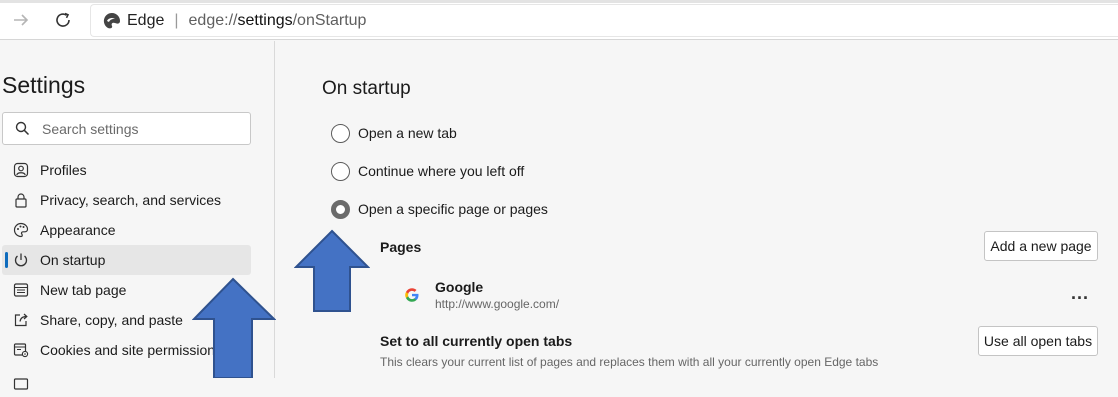 This screenshot has width=1118, height=397. I want to click on share-icon, so click(21, 320).